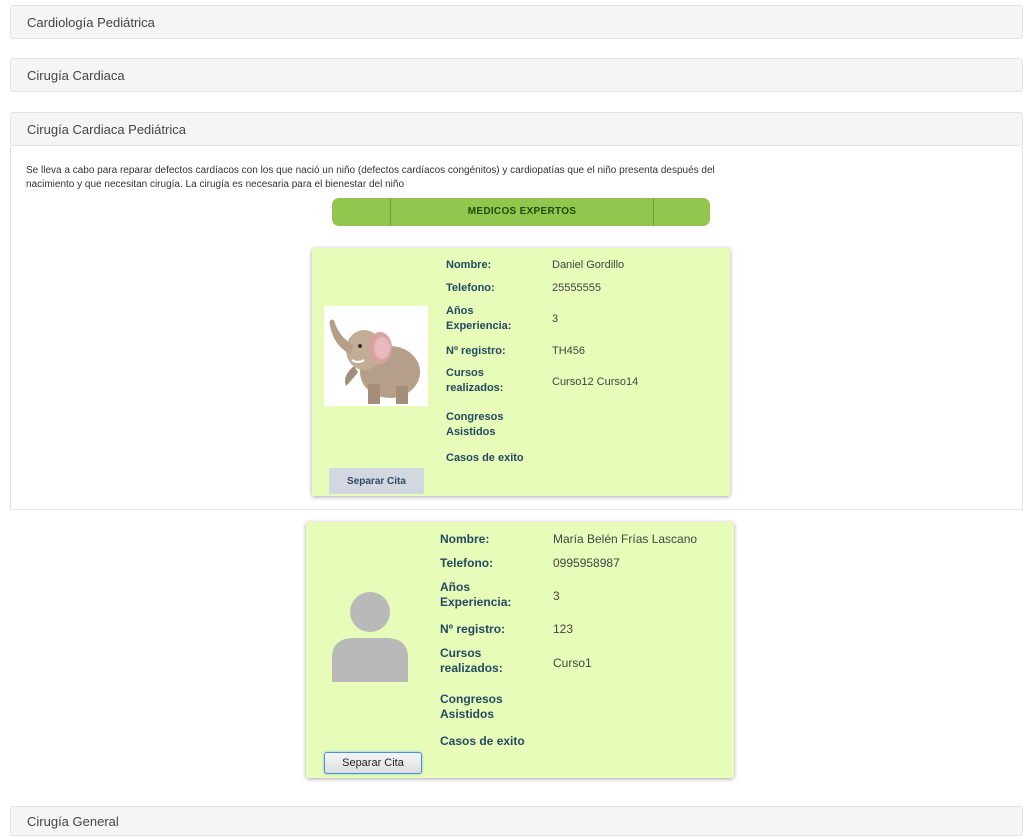 The width and height of the screenshot is (1023, 837). Describe the element at coordinates (563, 629) in the screenshot. I see `value-registro: 123` at that location.